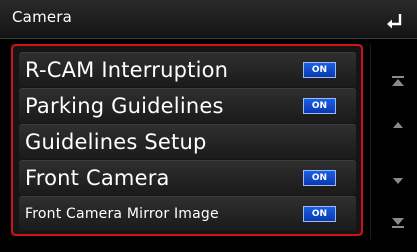  I want to click on setting-row-parking-guidelines: Parking Guidelines ON, so click(187, 105).